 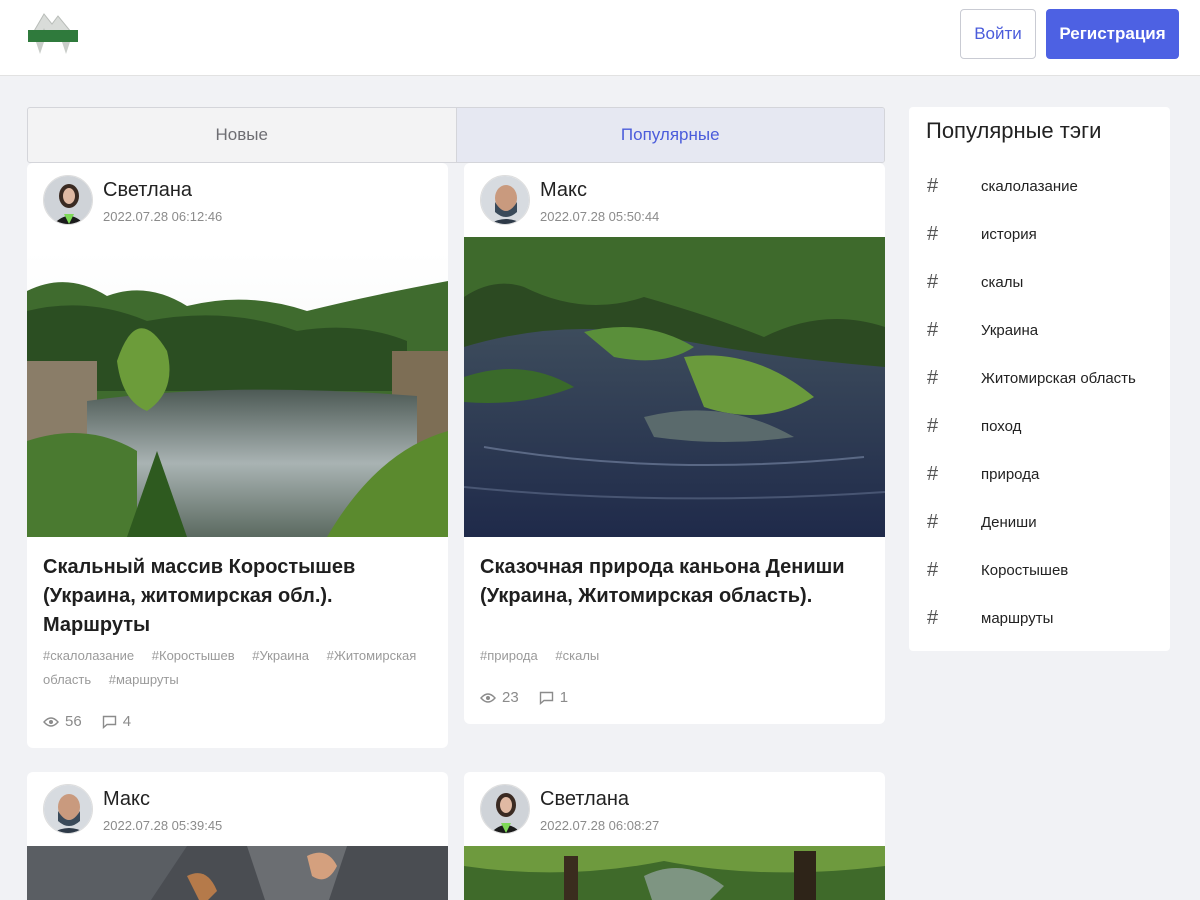 What do you see at coordinates (1047, 426) in the screenshot?
I see `sidebar-tag: # поход` at bounding box center [1047, 426].